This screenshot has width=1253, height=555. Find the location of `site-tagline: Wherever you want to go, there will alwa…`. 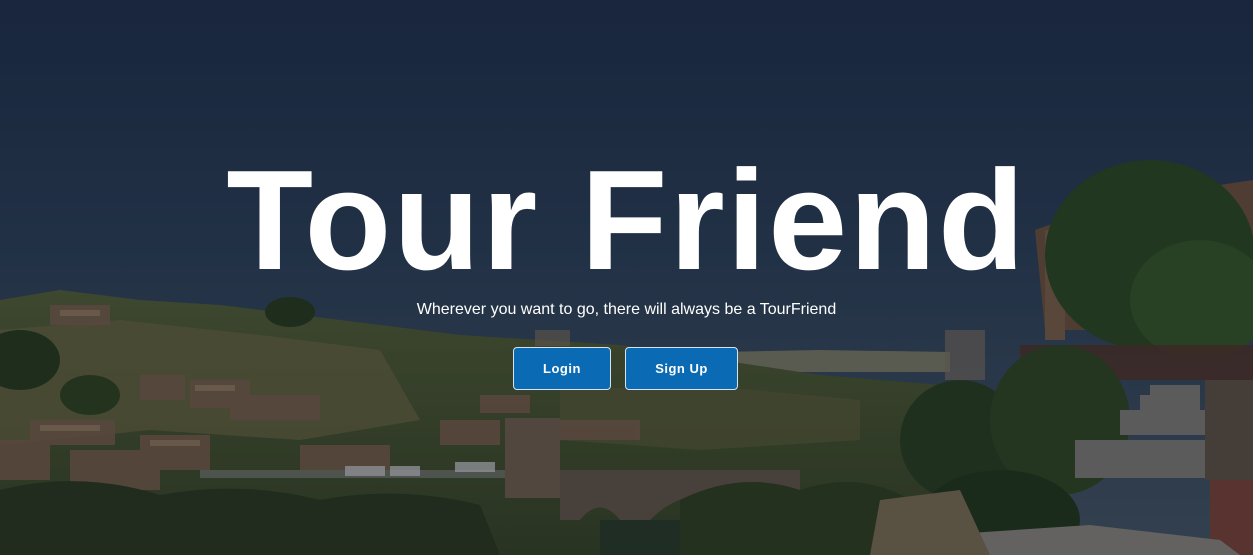

site-tagline: Wherever you want to go, there will alwa… is located at coordinates (626, 309).